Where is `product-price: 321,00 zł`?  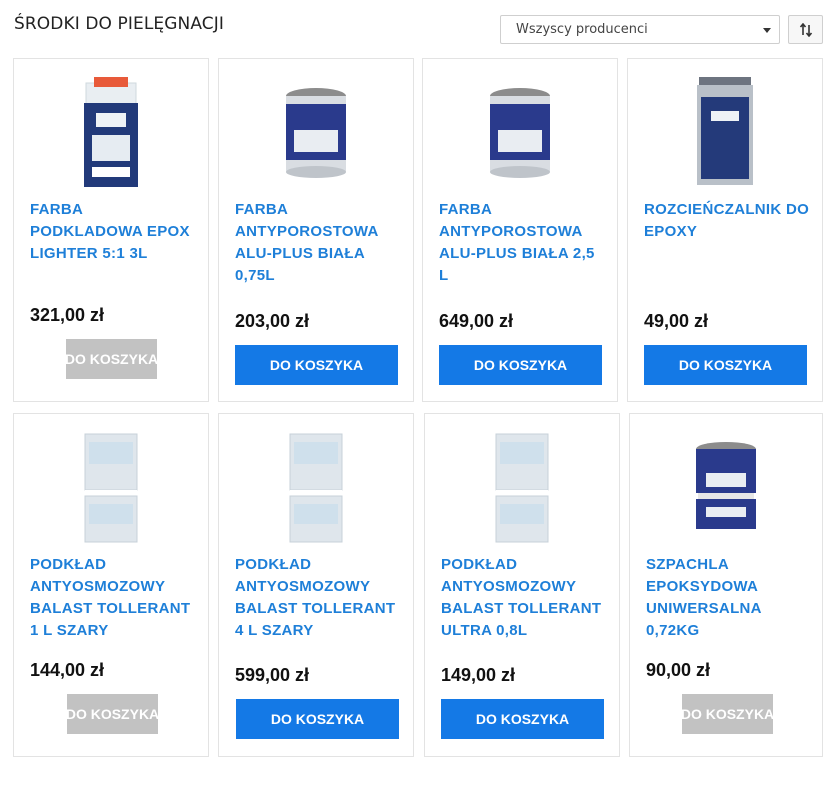 product-price: 321,00 zł is located at coordinates (67, 315).